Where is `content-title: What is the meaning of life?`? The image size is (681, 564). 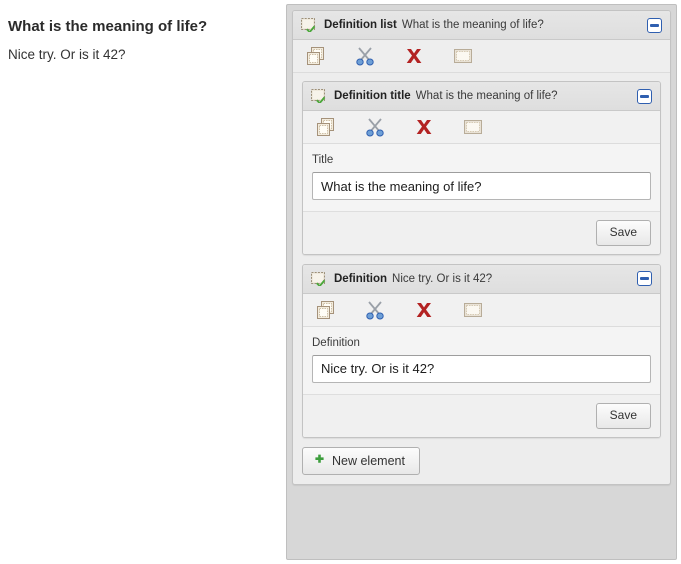
content-title: What is the meaning of life? is located at coordinates (108, 26).